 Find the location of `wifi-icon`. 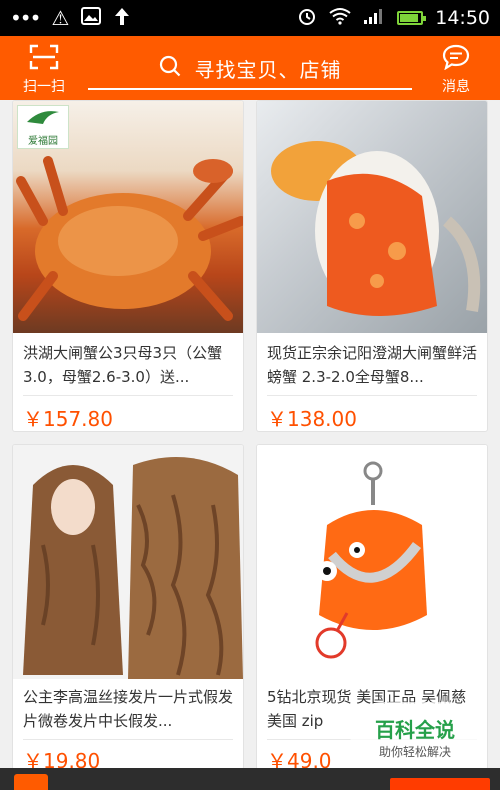

wifi-icon is located at coordinates (340, 18).